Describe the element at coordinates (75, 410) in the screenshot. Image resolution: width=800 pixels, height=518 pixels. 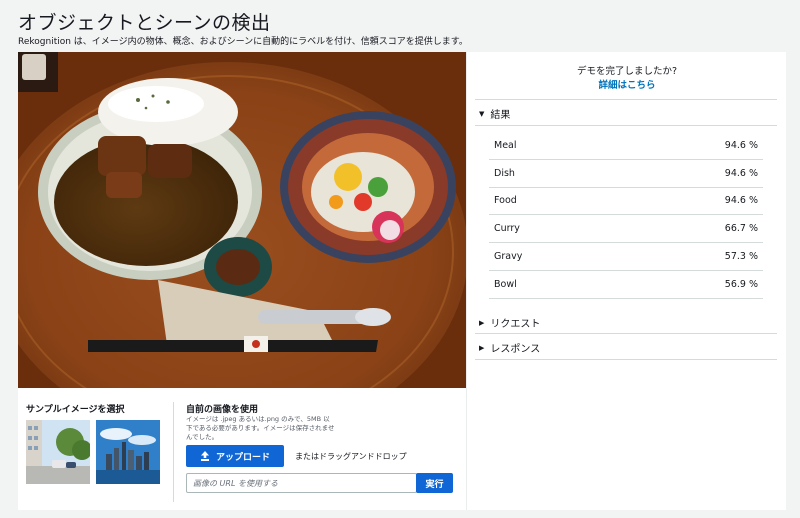
I see `sample-images-title: サンプルイメージを選択` at that location.